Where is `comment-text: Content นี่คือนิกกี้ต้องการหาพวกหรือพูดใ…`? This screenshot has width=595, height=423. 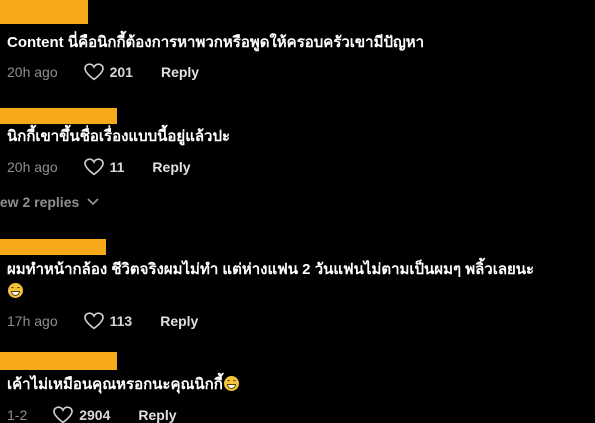
comment-text: Content นี่คือนิกกี้ต้องการหาพวกหรือพูดใ… is located at coordinates (216, 42).